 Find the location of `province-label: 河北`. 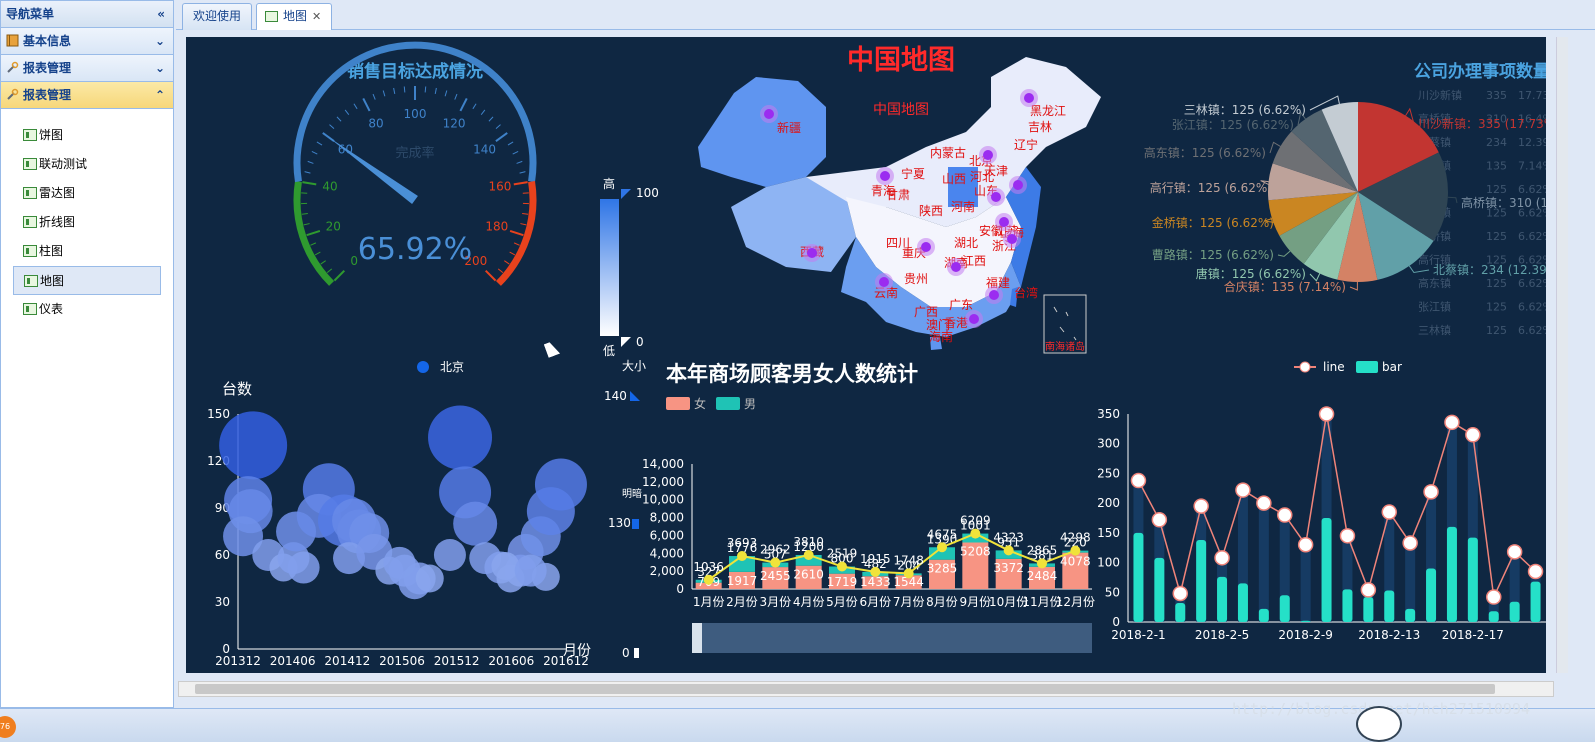

province-label: 河北 is located at coordinates (982, 177).